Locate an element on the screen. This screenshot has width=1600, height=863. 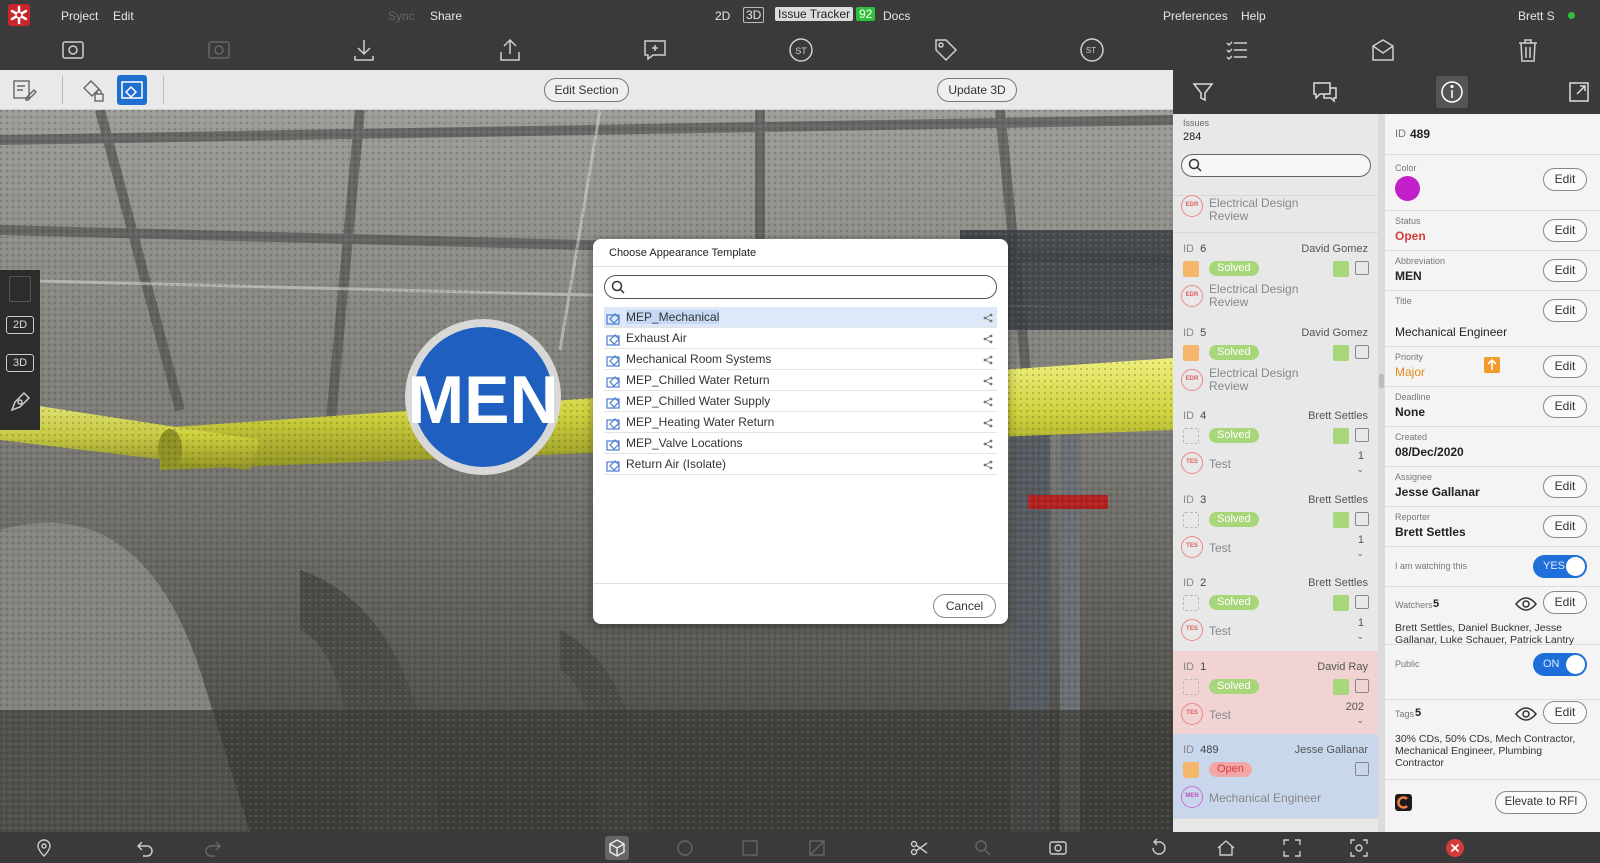
edit-status-button: Edit is located at coordinates (1565, 230).